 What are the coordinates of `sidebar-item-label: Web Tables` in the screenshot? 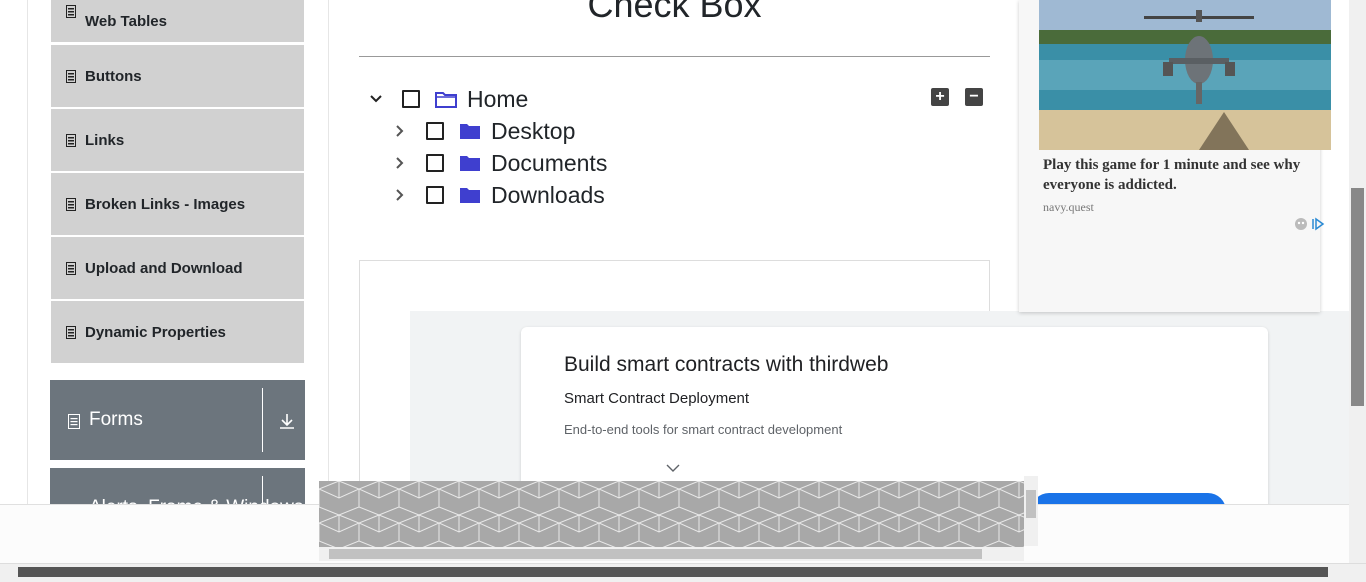 It's located at (126, 21).